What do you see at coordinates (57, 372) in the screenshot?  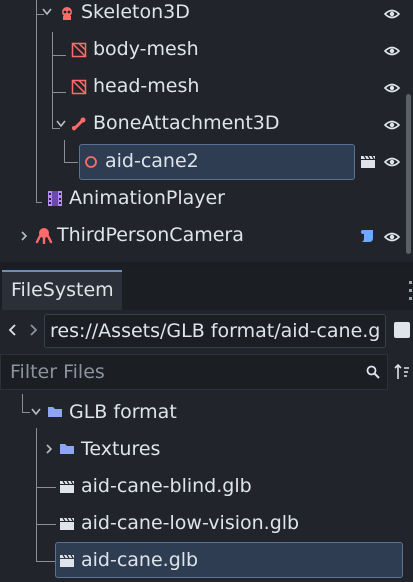 I see `filter-placeholder: Filter Files` at bounding box center [57, 372].